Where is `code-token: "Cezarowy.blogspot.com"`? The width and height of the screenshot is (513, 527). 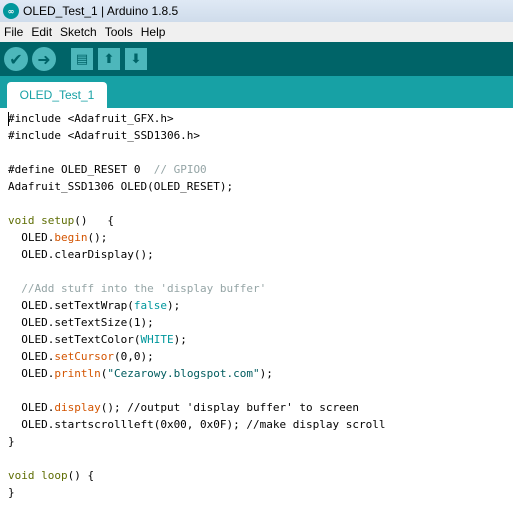
code-token: "Cezarowy.blogspot.com" is located at coordinates (183, 373).